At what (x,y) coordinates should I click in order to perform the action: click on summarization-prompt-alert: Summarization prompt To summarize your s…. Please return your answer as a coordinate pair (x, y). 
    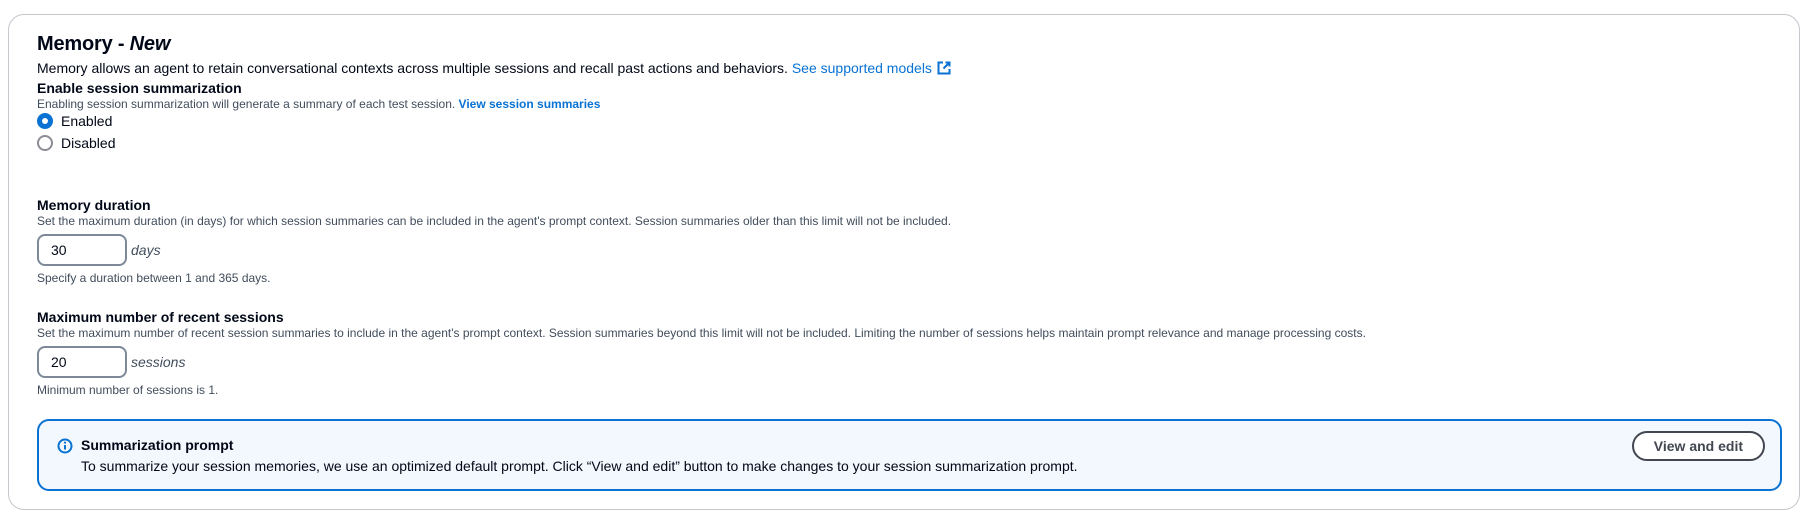
    Looking at the image, I should click on (909, 455).